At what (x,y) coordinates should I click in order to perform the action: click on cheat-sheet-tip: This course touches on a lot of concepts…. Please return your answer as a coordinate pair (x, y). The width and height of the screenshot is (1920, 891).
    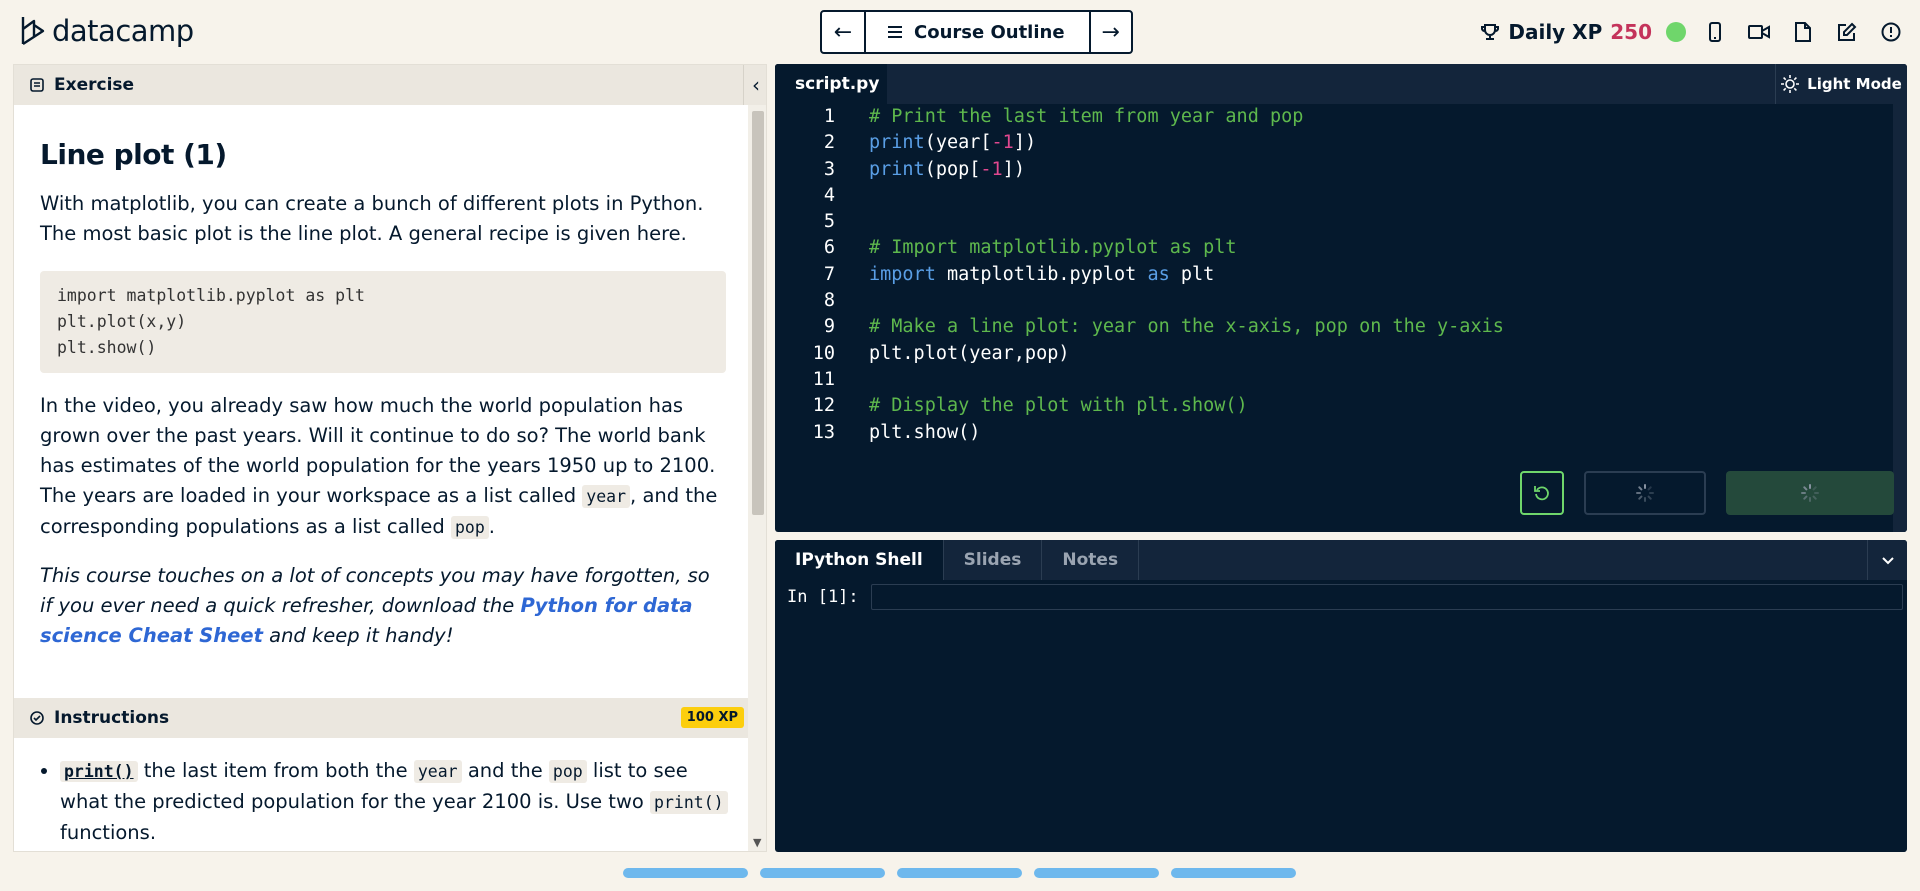
    Looking at the image, I should click on (375, 605).